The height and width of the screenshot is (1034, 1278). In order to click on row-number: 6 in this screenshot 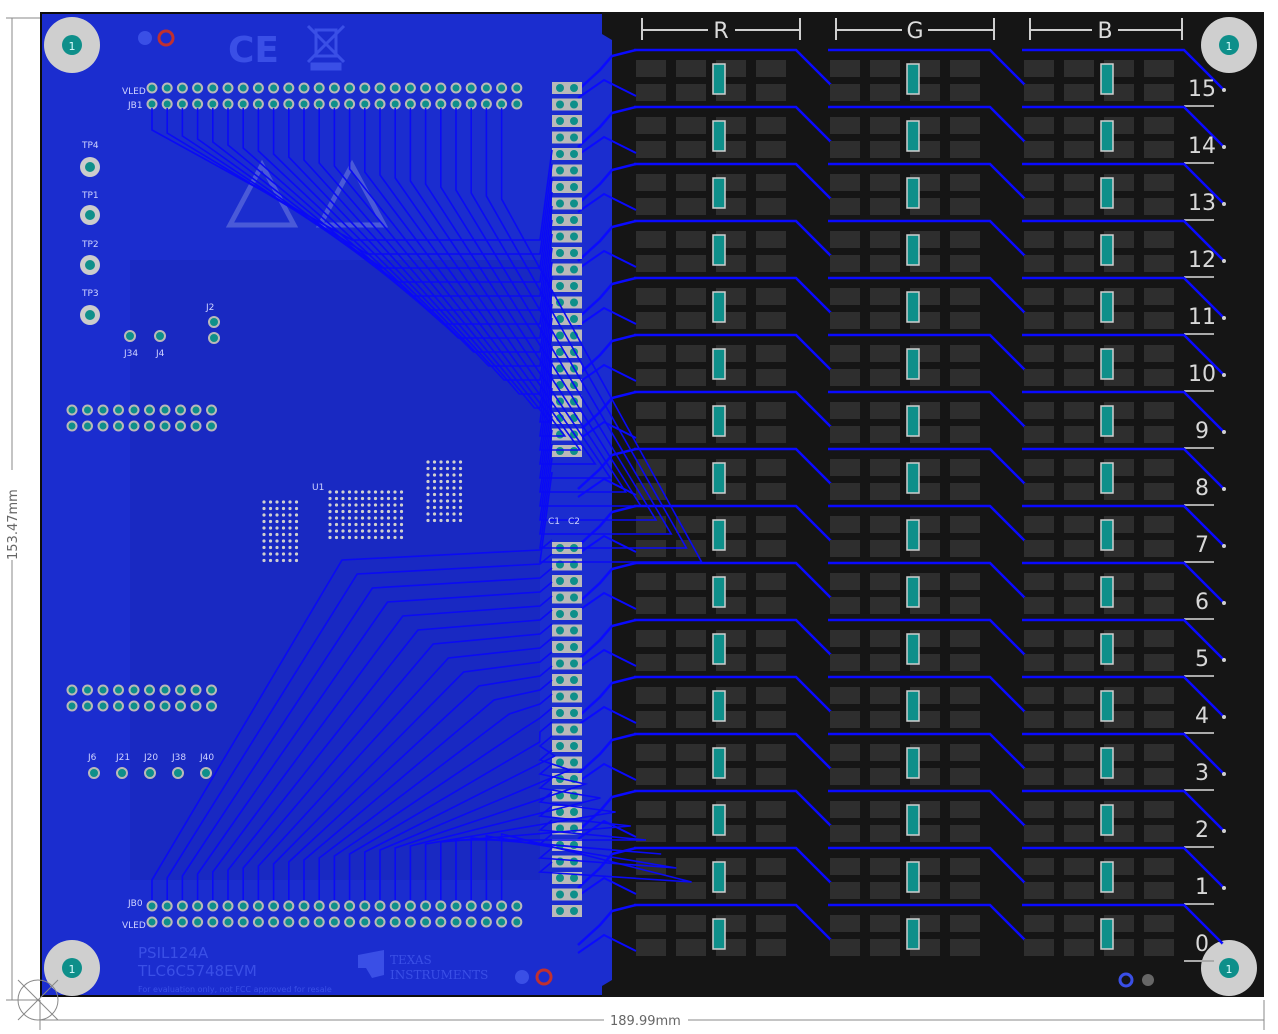, I will do `click(1202, 602)`.